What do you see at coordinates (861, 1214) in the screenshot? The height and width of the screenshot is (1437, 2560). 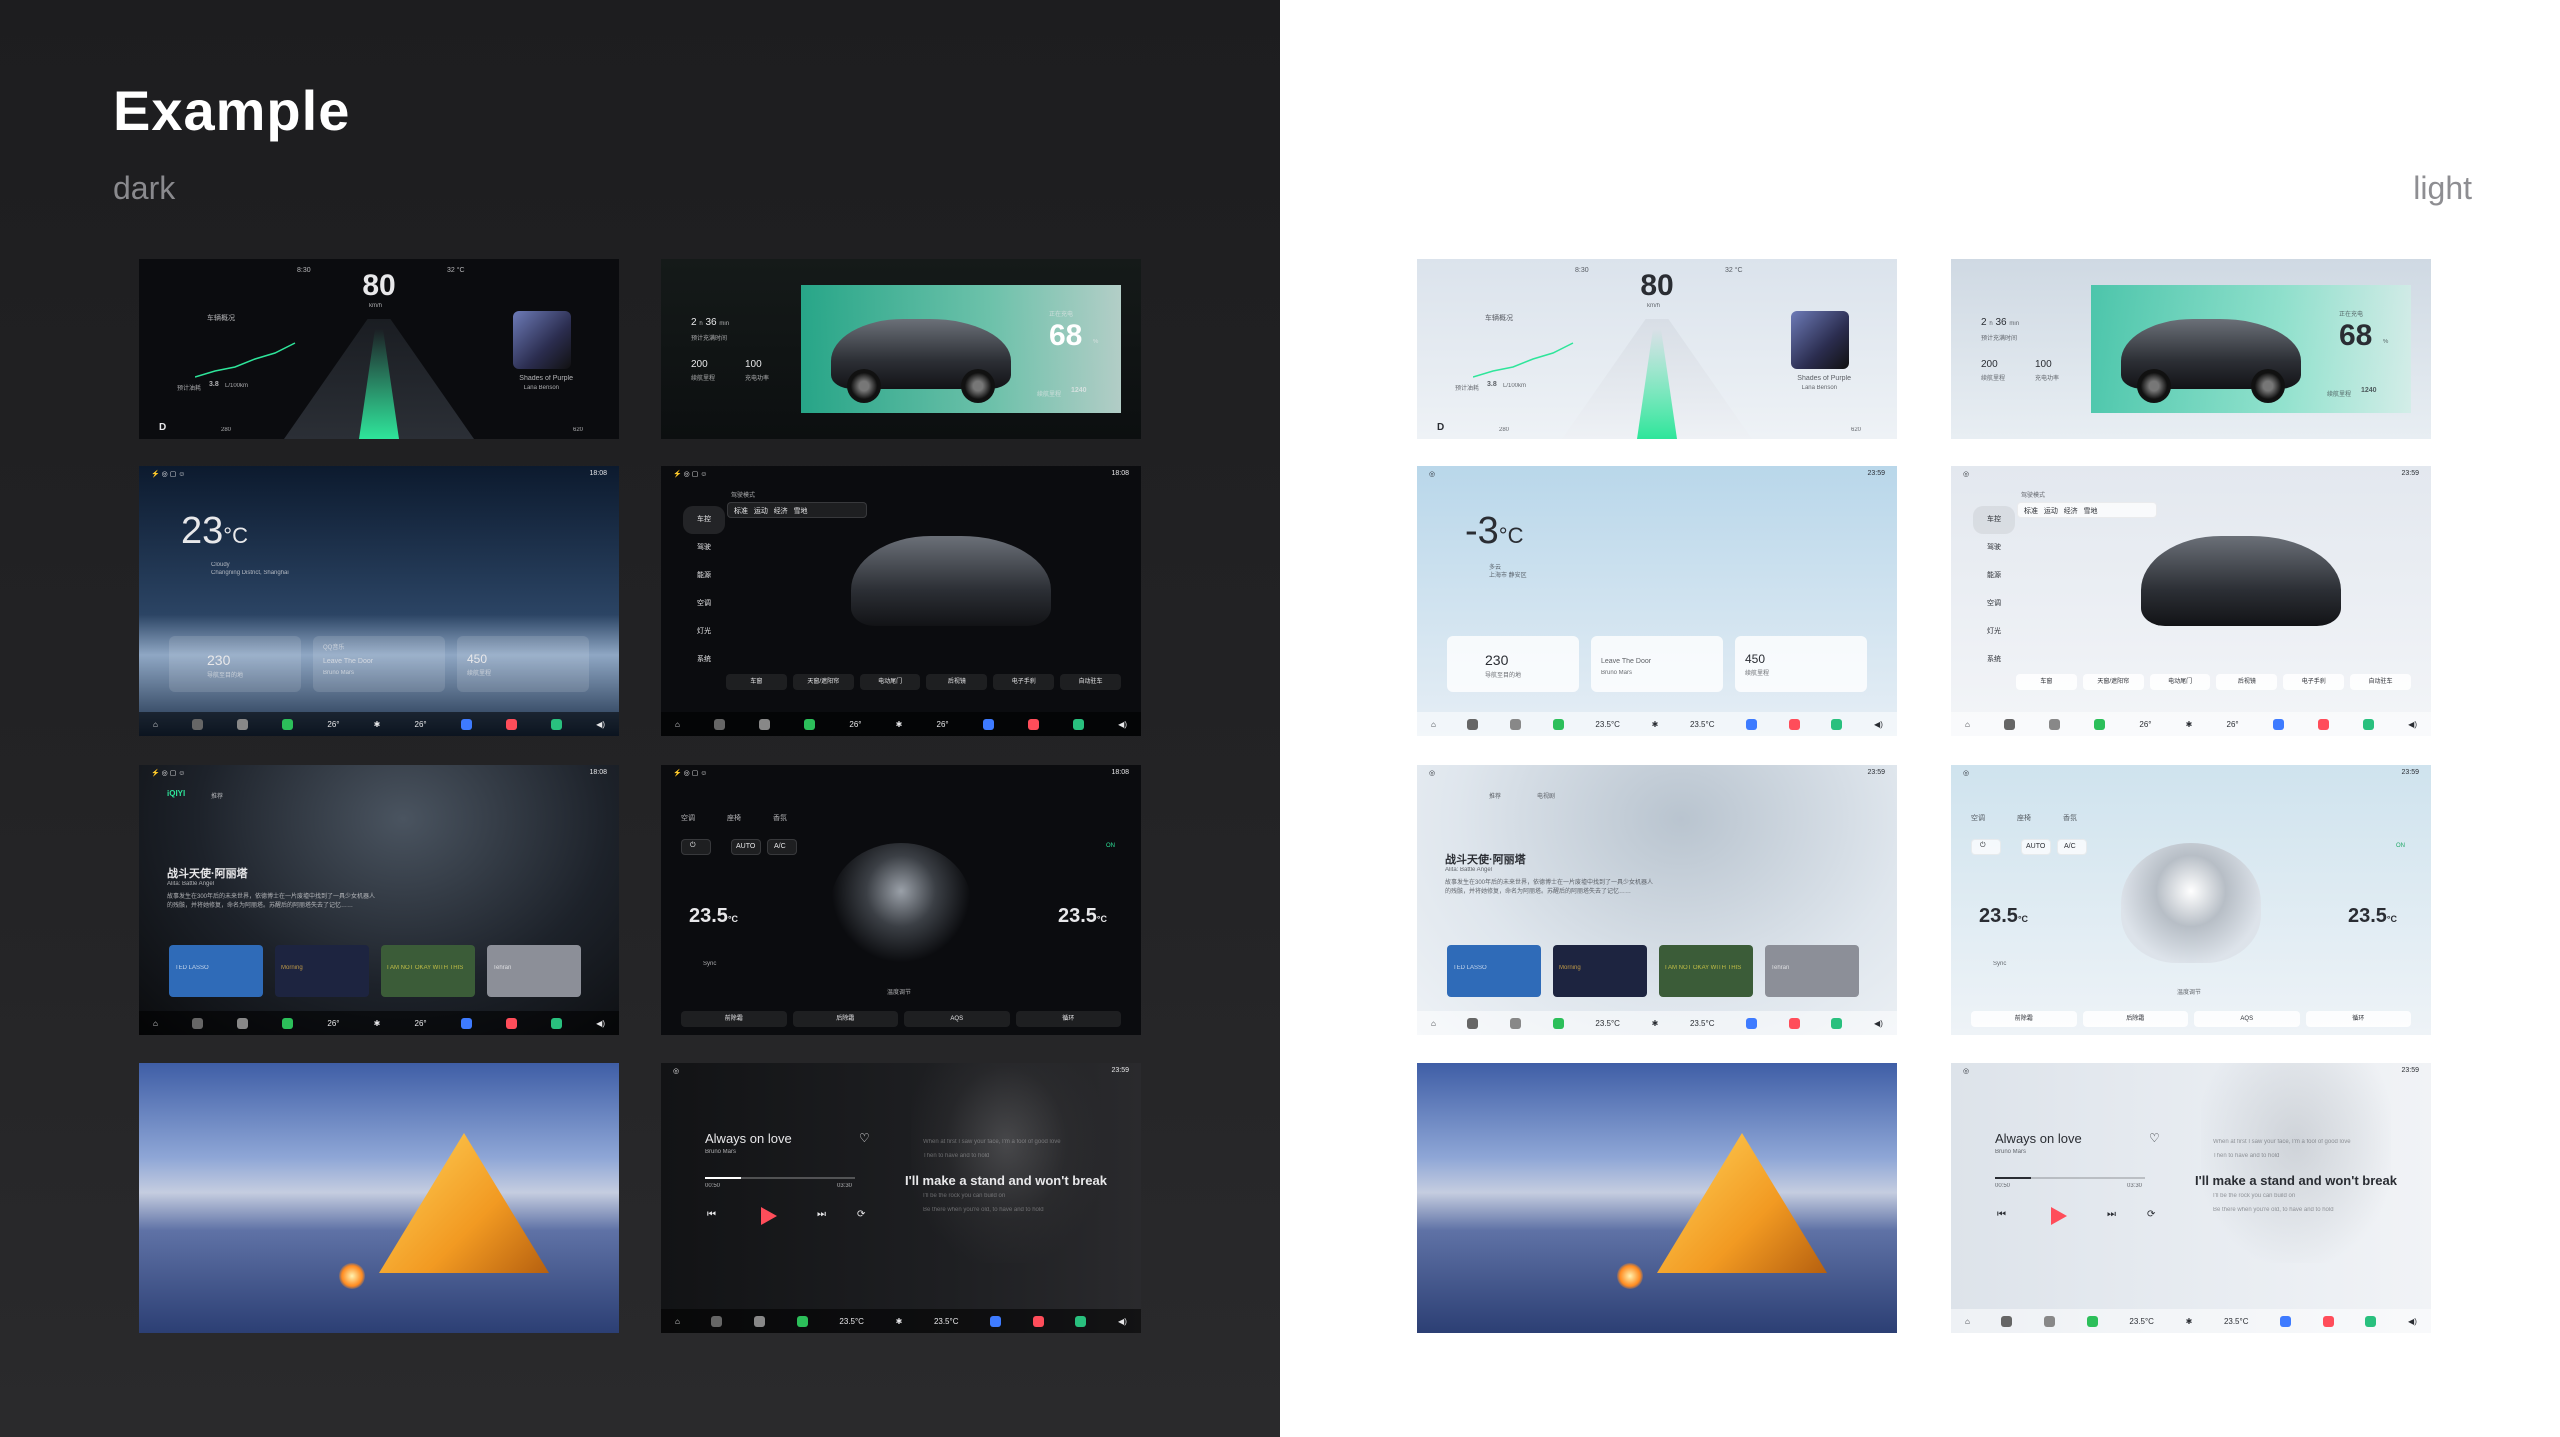 I see `repeat-icon: ⟳` at bounding box center [861, 1214].